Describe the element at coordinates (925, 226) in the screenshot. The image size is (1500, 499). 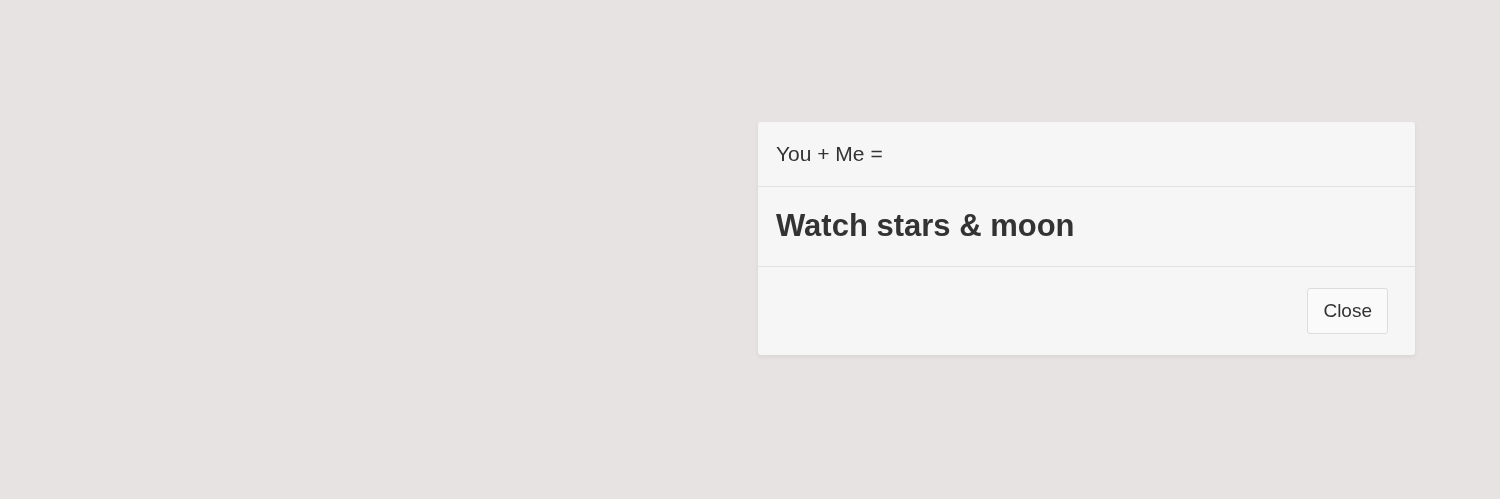
I see `dialog-message: Watch stars & moon` at that location.